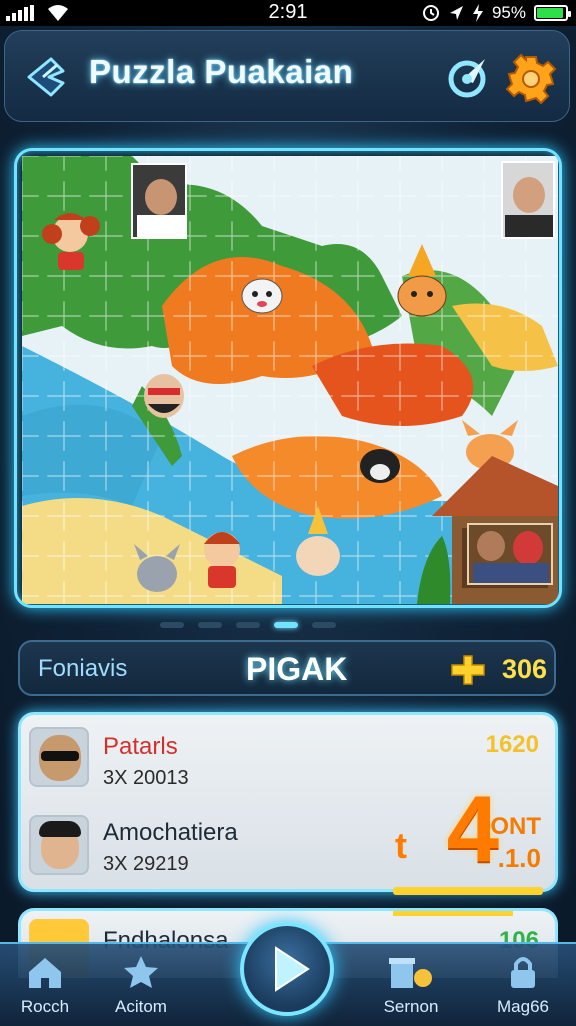 The height and width of the screenshot is (1026, 576). Describe the element at coordinates (45, 1006) in the screenshot. I see `nav-label: Rocch` at that location.